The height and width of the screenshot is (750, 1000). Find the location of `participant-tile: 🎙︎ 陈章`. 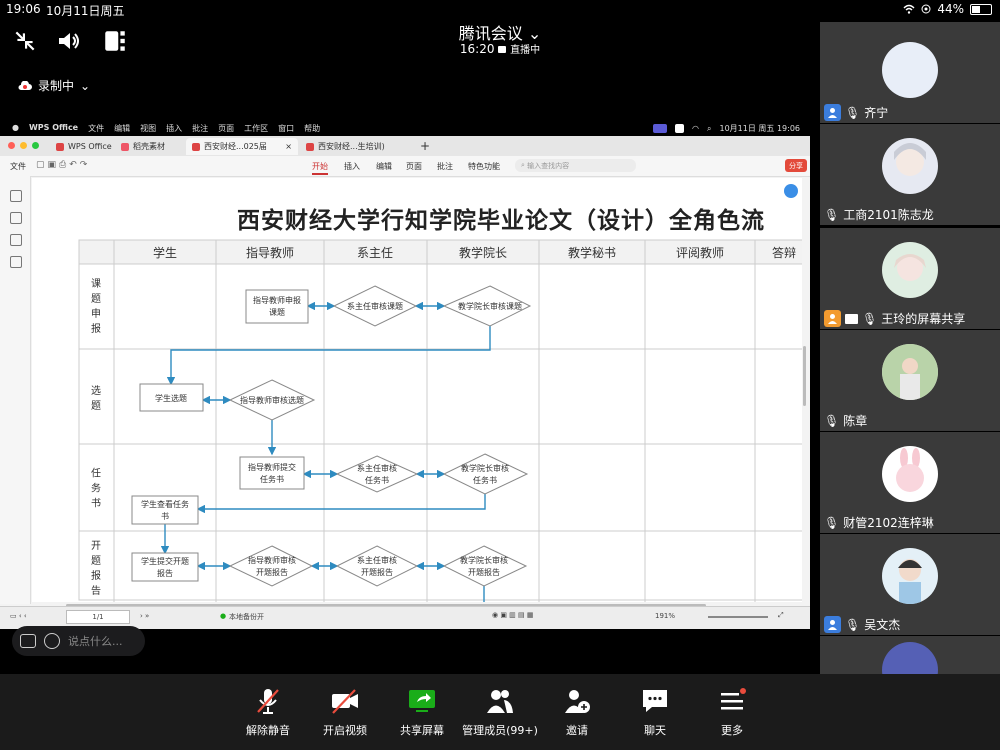

participant-tile: 🎙︎ 陈章 is located at coordinates (910, 380).